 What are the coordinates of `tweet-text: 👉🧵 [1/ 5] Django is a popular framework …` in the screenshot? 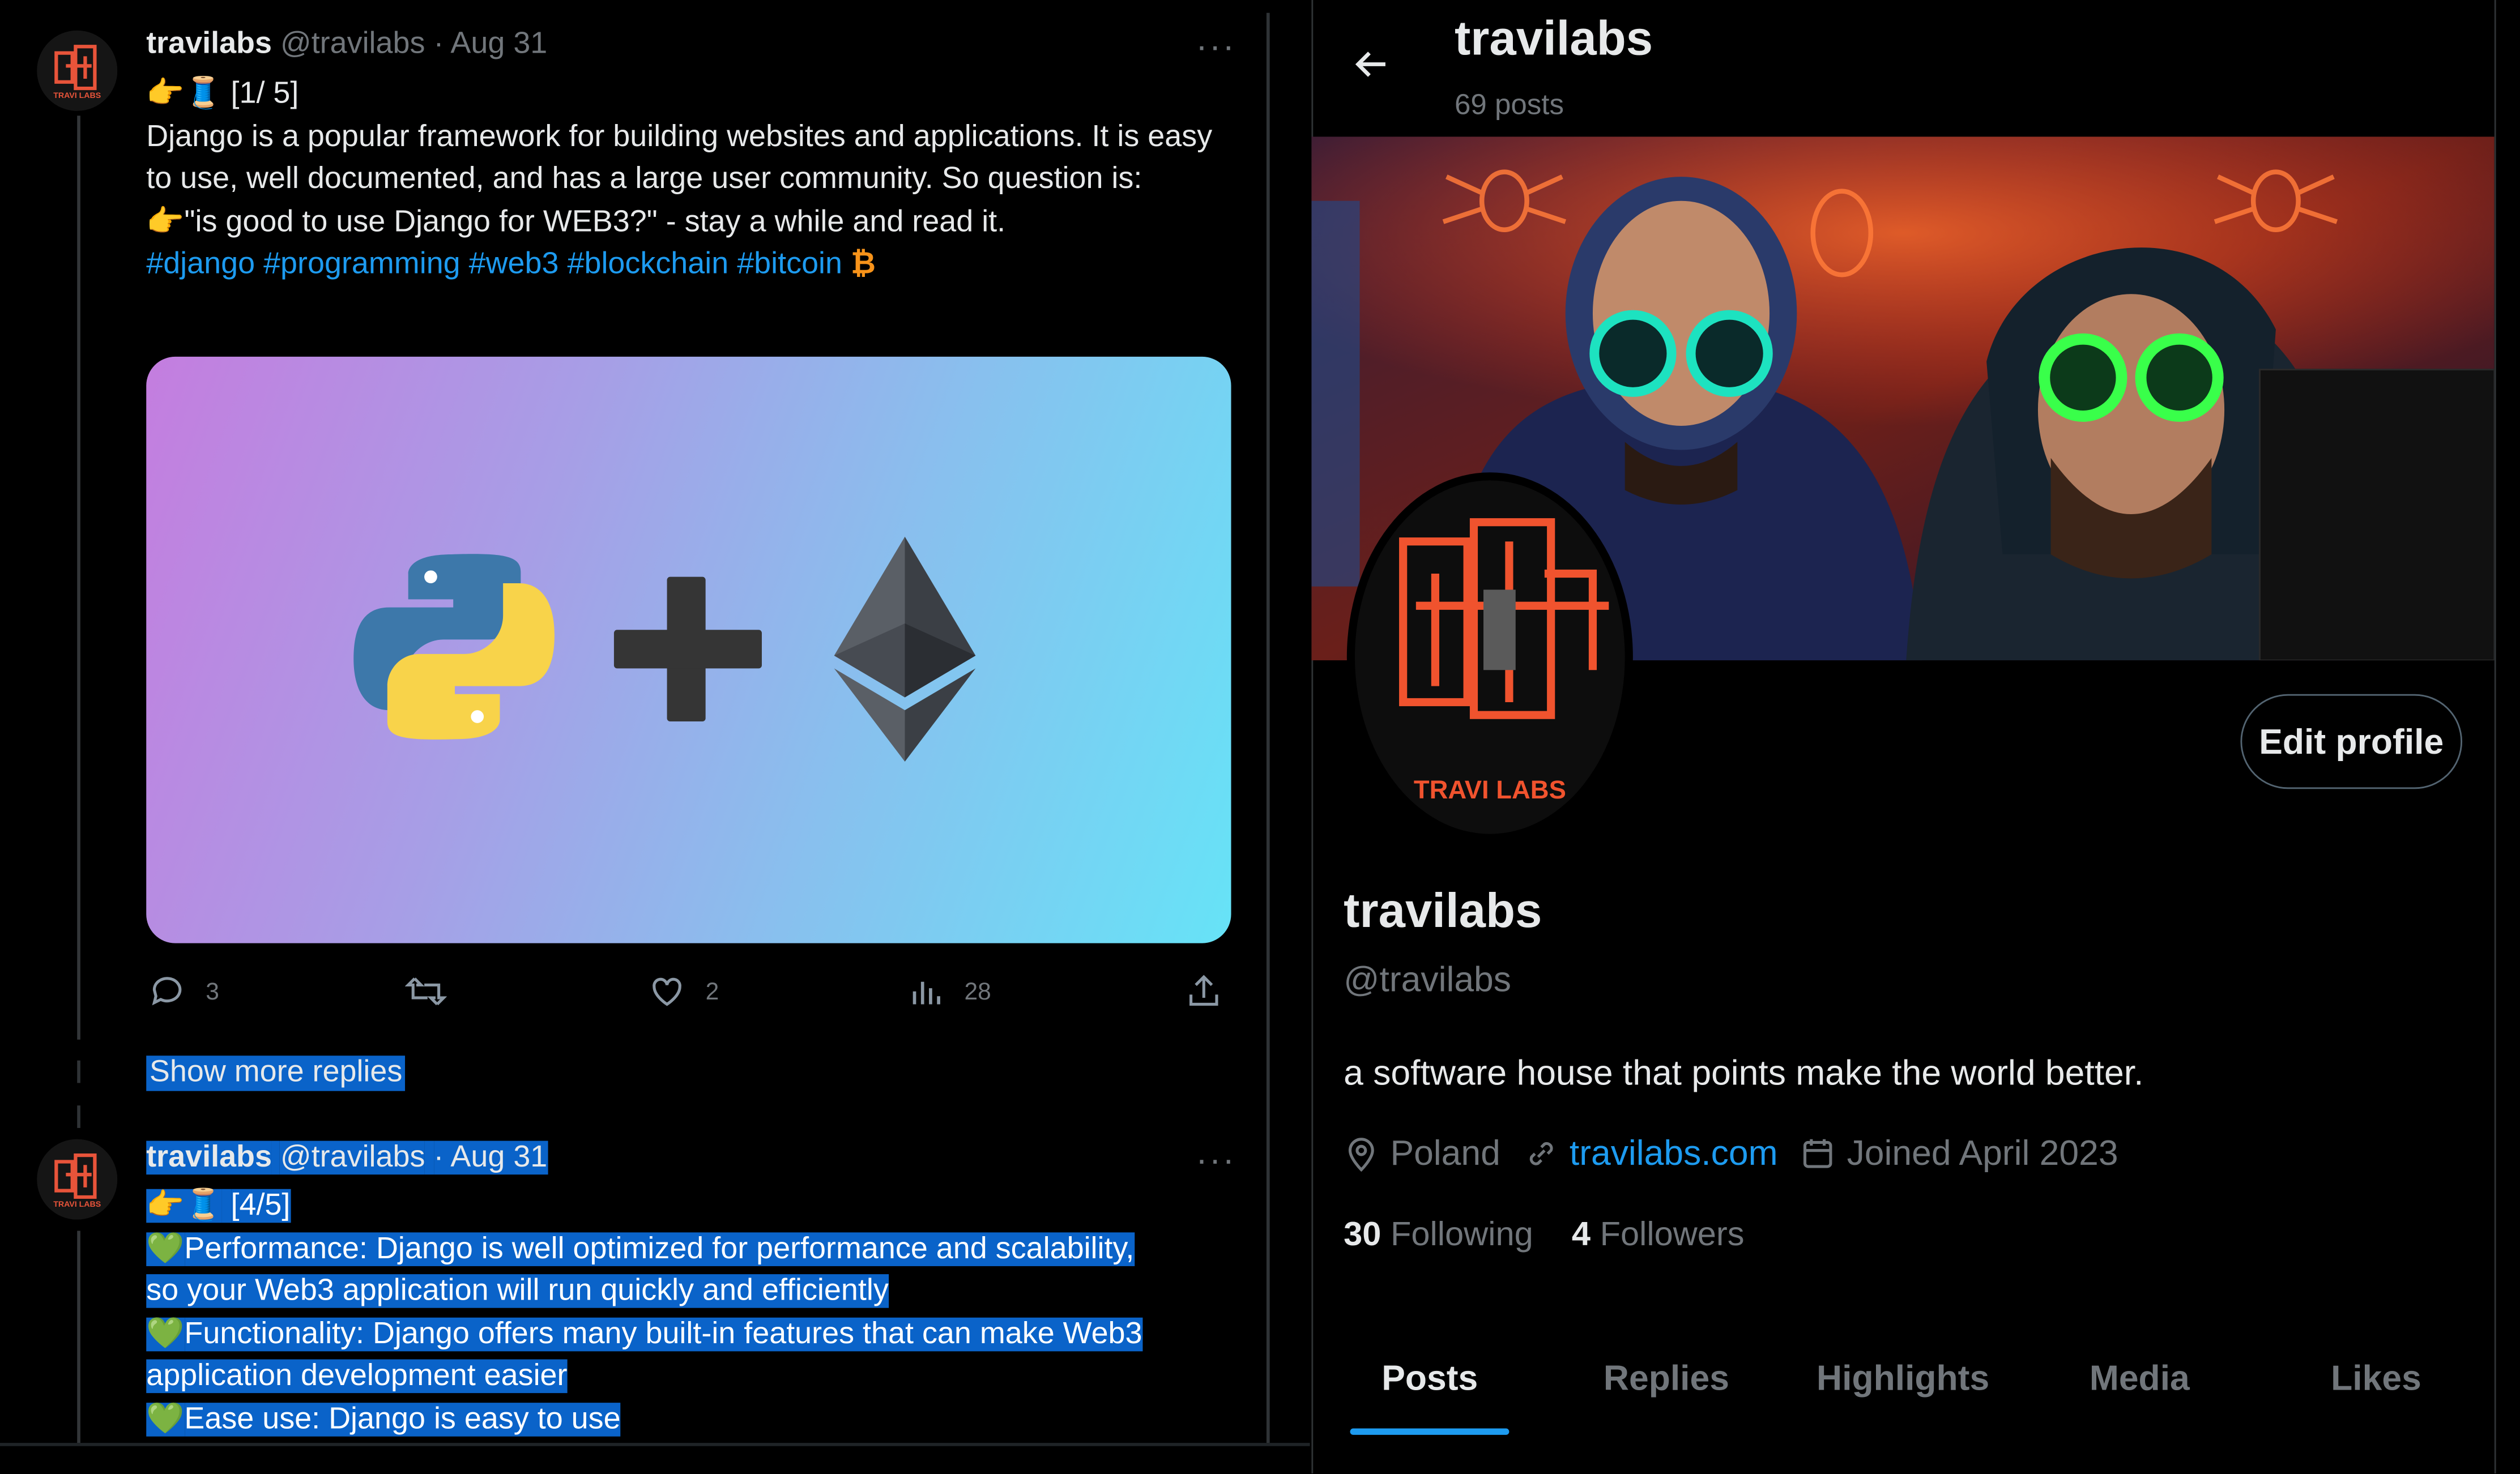 It's located at (692, 180).